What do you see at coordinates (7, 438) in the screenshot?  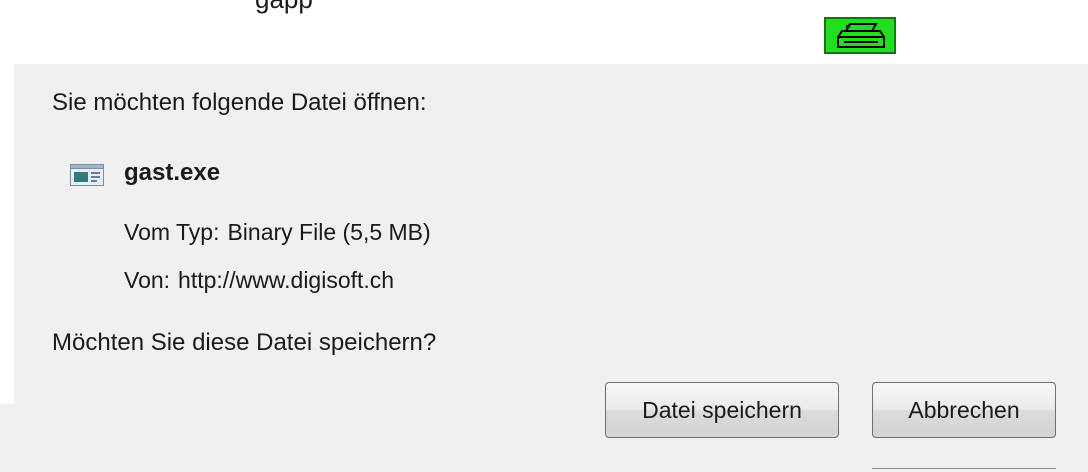 I see `dialog-edge` at bounding box center [7, 438].